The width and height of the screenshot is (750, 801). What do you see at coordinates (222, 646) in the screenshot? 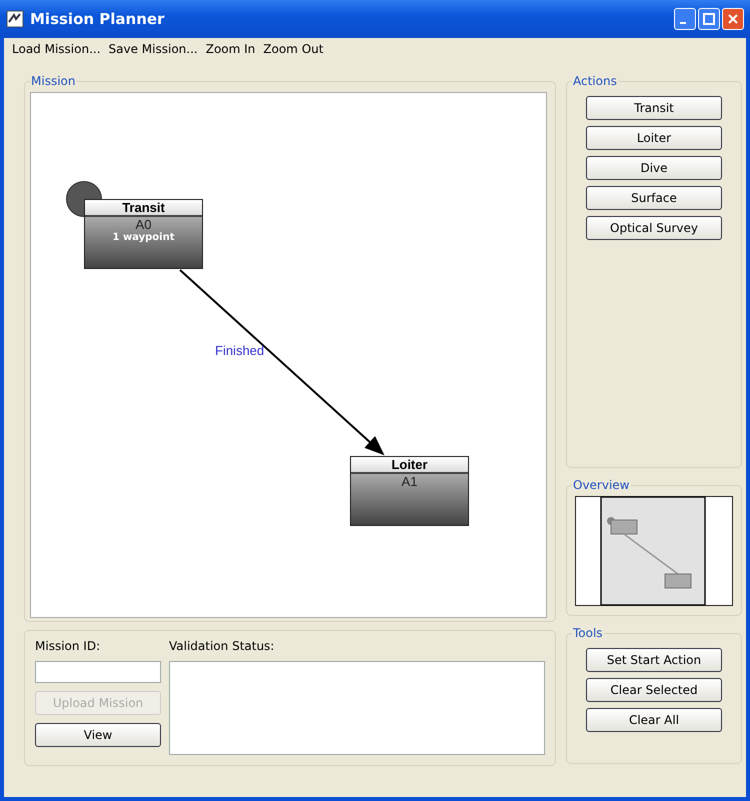
I see `field-label: Validation Status:` at bounding box center [222, 646].